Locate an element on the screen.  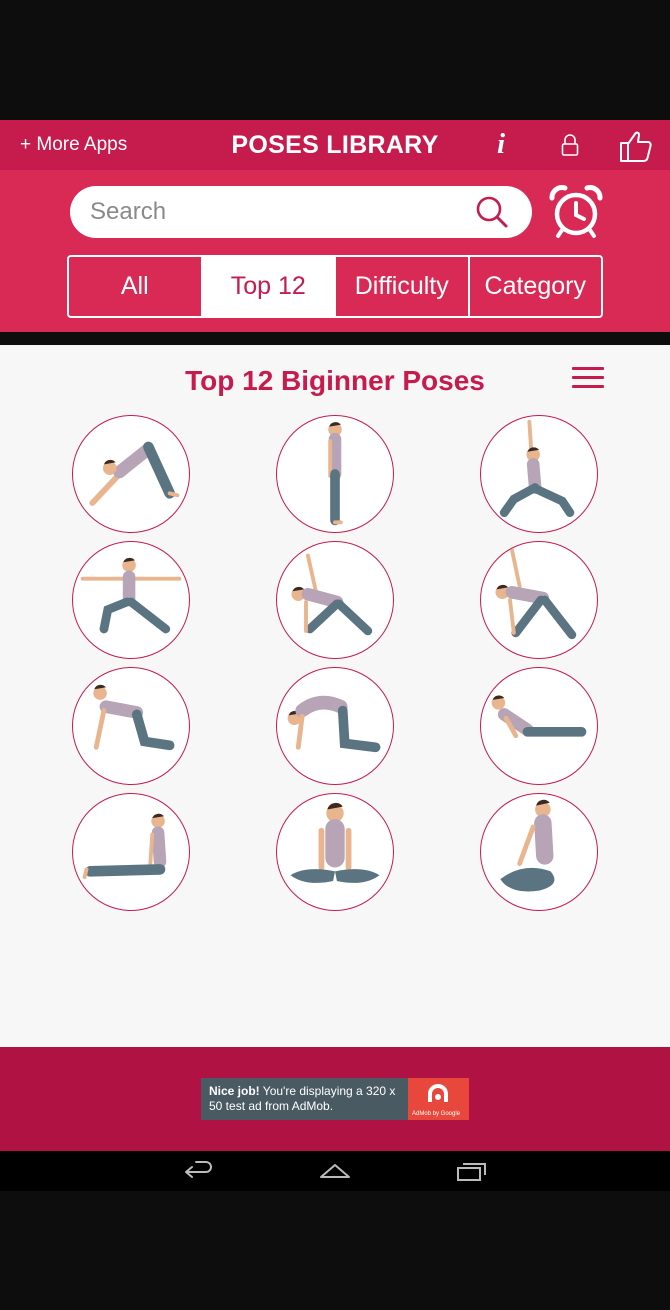
easy-pose-icon is located at coordinates (527, 845).